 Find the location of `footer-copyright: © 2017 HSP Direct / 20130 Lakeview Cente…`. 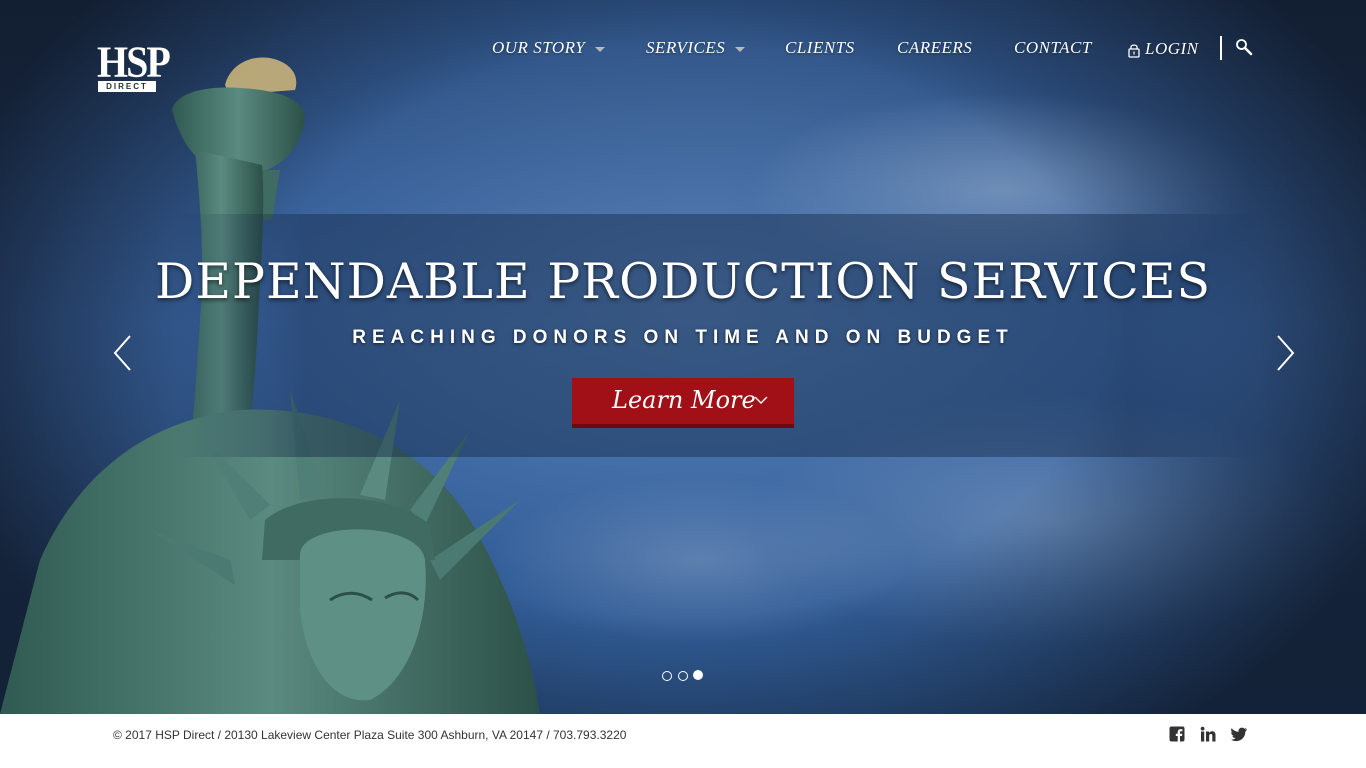

footer-copyright: © 2017 HSP Direct / 20130 Lakeview Cente… is located at coordinates (370, 735).